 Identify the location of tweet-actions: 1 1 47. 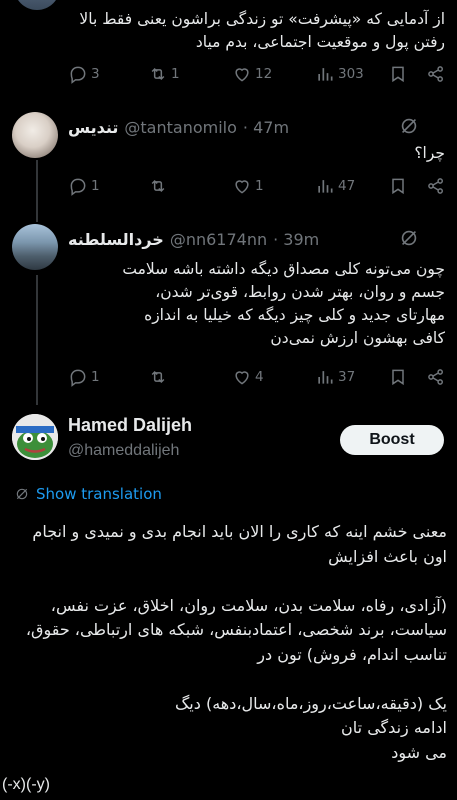
(228, 188).